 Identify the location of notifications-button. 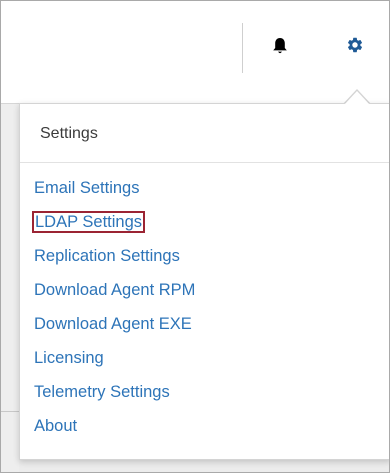
(280, 48).